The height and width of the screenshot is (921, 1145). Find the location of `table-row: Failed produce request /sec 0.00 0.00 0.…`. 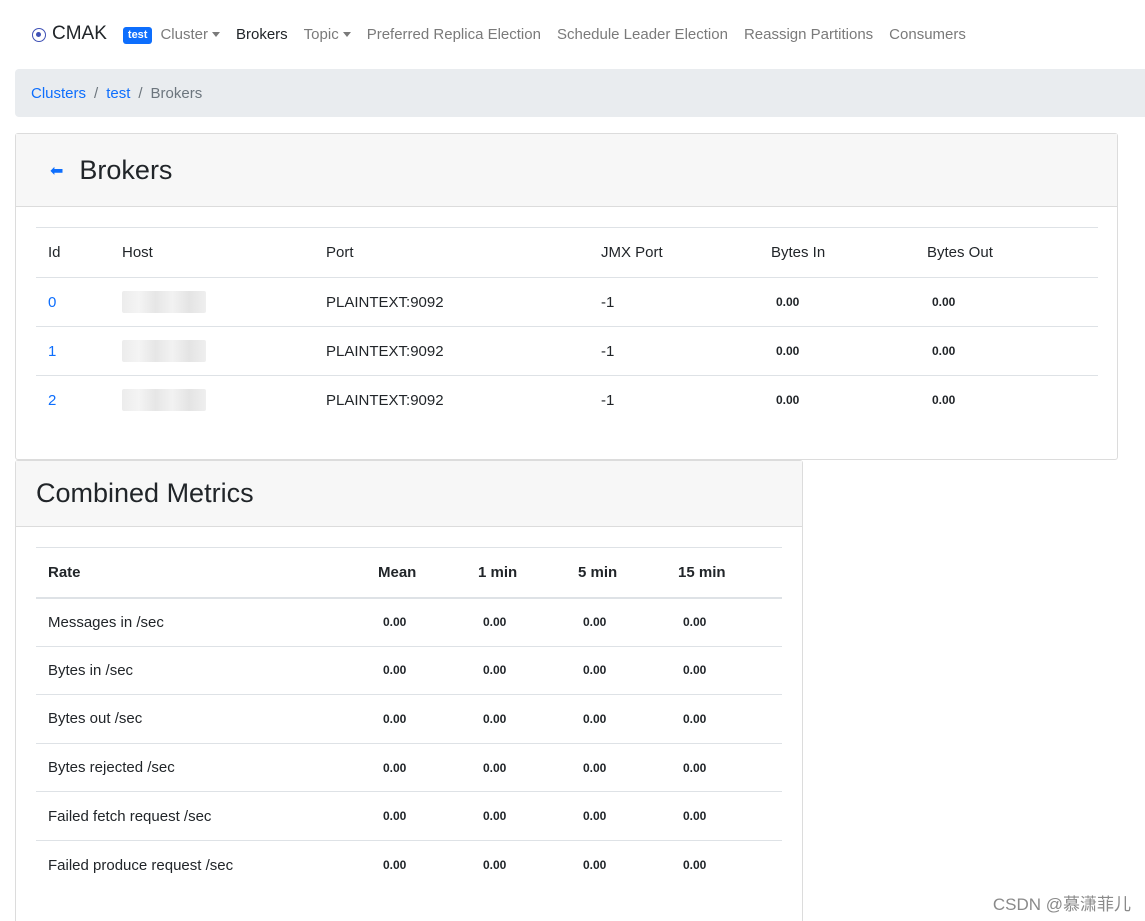

table-row: Failed produce request /sec 0.00 0.00 0.… is located at coordinates (409, 864).